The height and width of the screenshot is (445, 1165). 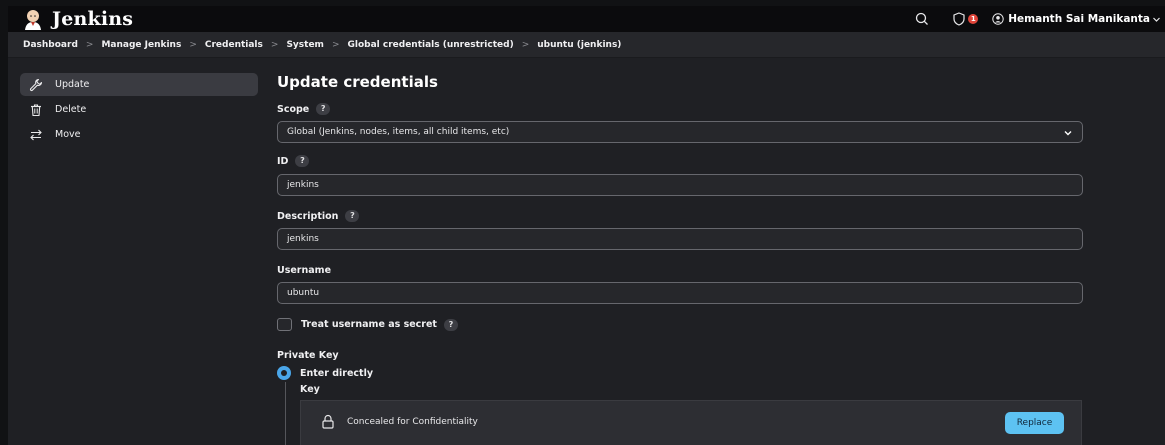 I want to click on move-arrows-icon, so click(x=36, y=134).